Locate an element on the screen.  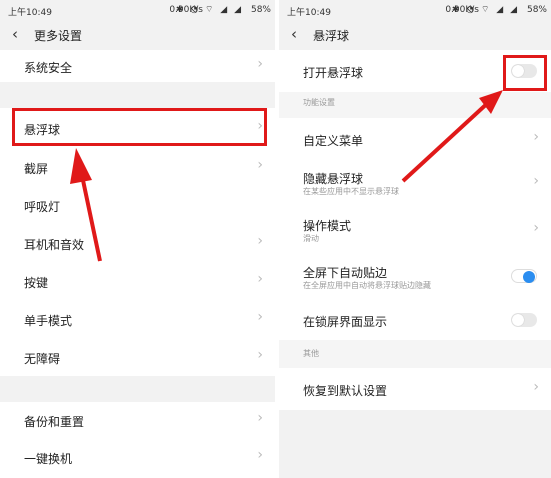
lockscreen-show-toggle is located at coordinates (524, 320).